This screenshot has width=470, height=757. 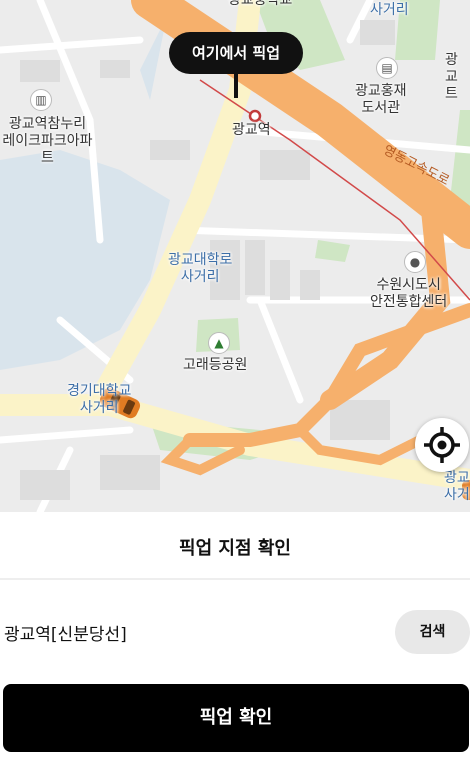 I want to click on pickup-pin-stick, so click(x=236, y=86).